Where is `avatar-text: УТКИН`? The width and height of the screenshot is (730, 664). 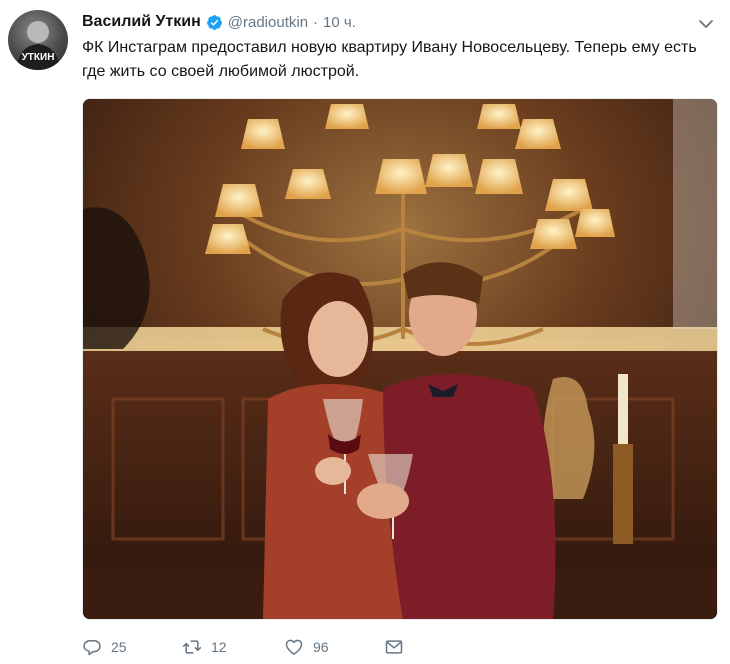 avatar-text: УТКИН is located at coordinates (38, 57).